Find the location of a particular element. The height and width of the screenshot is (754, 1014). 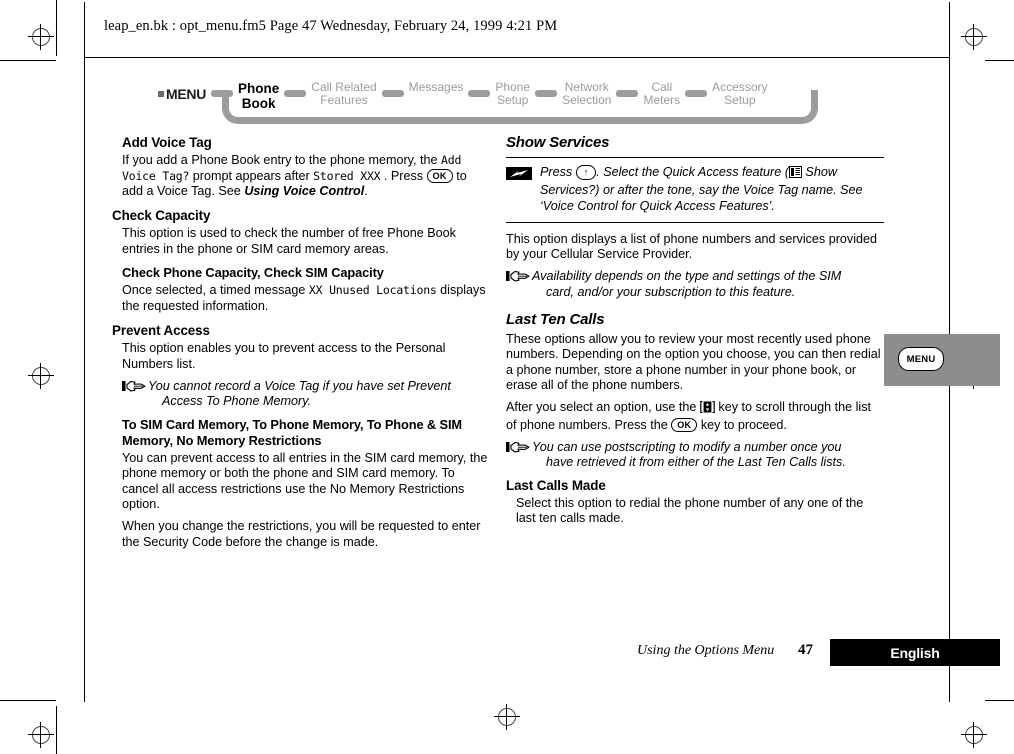

margin-tab-menu: MENU is located at coordinates (942, 360).